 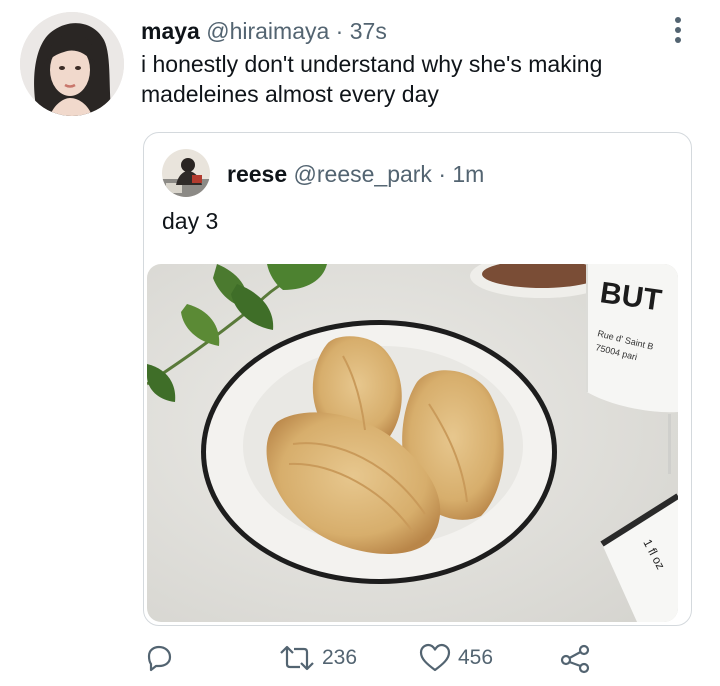 I want to click on quoted-author-name: reese, so click(x=257, y=174).